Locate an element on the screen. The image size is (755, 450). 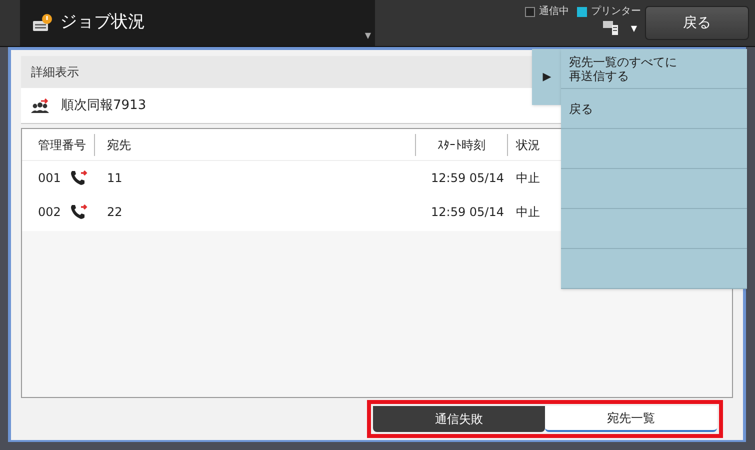
job-name: 順次同報7913 is located at coordinates (103, 105).